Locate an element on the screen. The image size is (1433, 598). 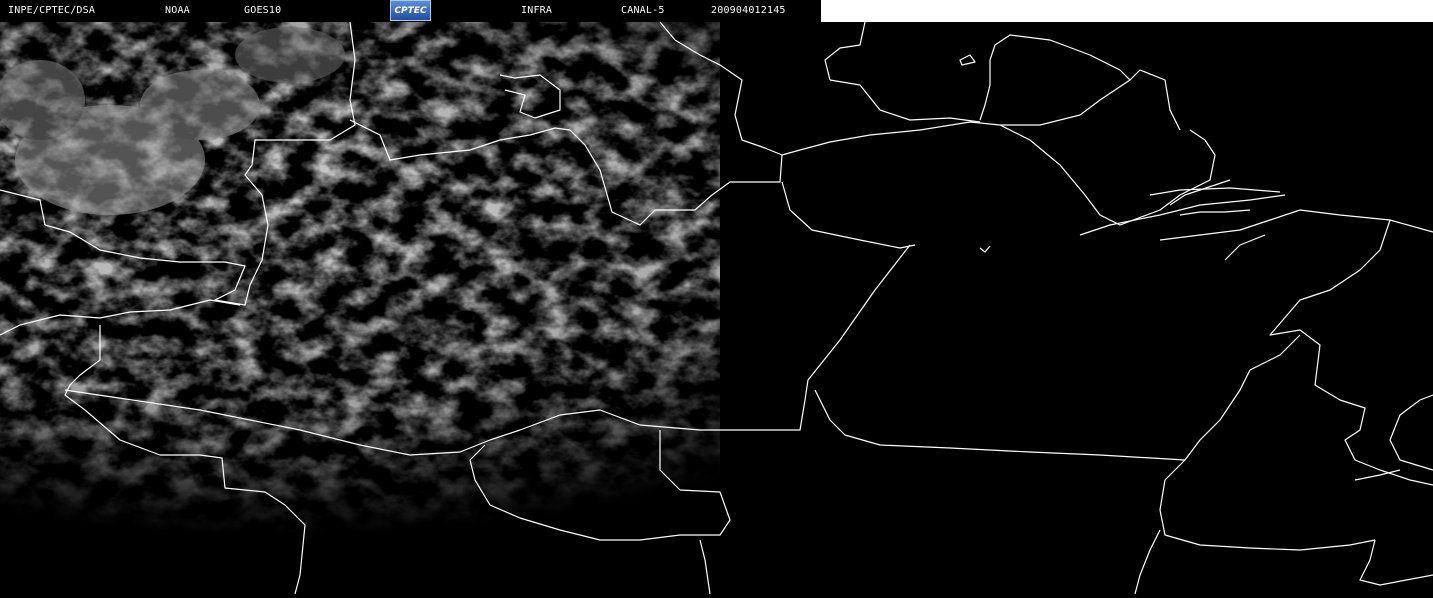
org-label: INPE/CPTEC/DSA is located at coordinates (52, 10).